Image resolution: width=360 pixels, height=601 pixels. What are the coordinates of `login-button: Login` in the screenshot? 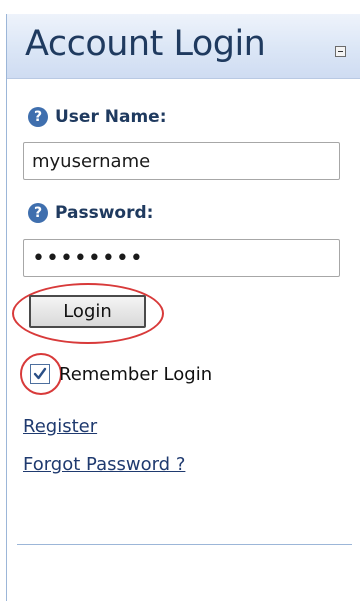 It's located at (87, 311).